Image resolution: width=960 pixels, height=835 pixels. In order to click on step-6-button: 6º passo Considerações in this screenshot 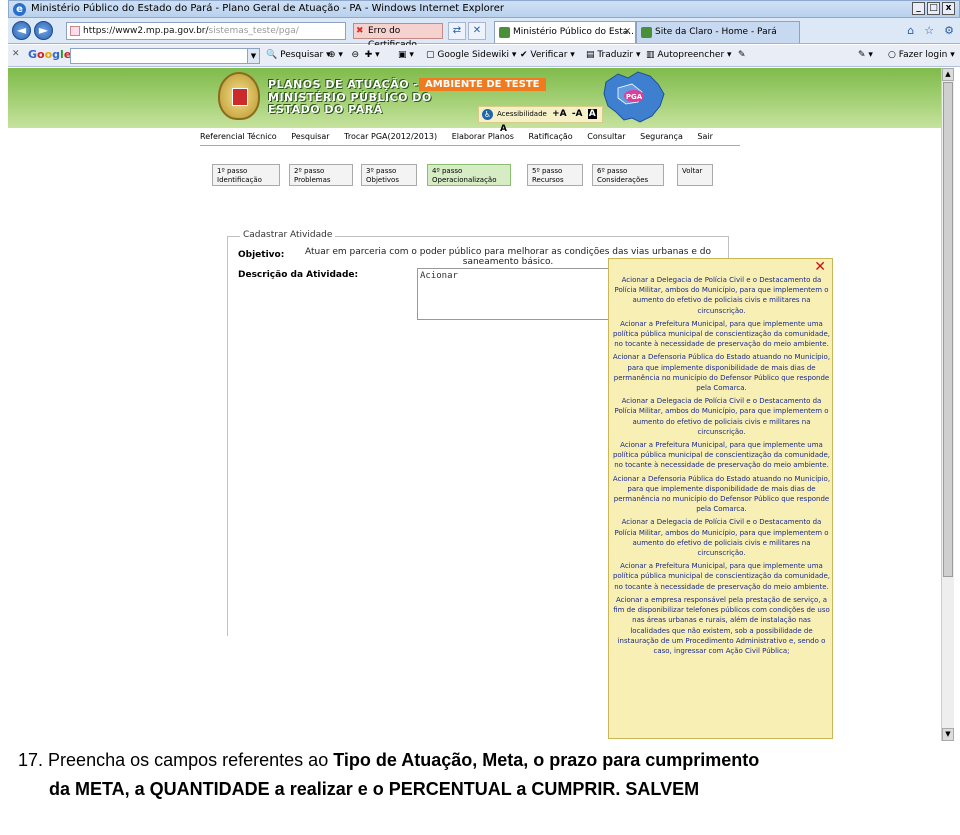, I will do `click(628, 175)`.